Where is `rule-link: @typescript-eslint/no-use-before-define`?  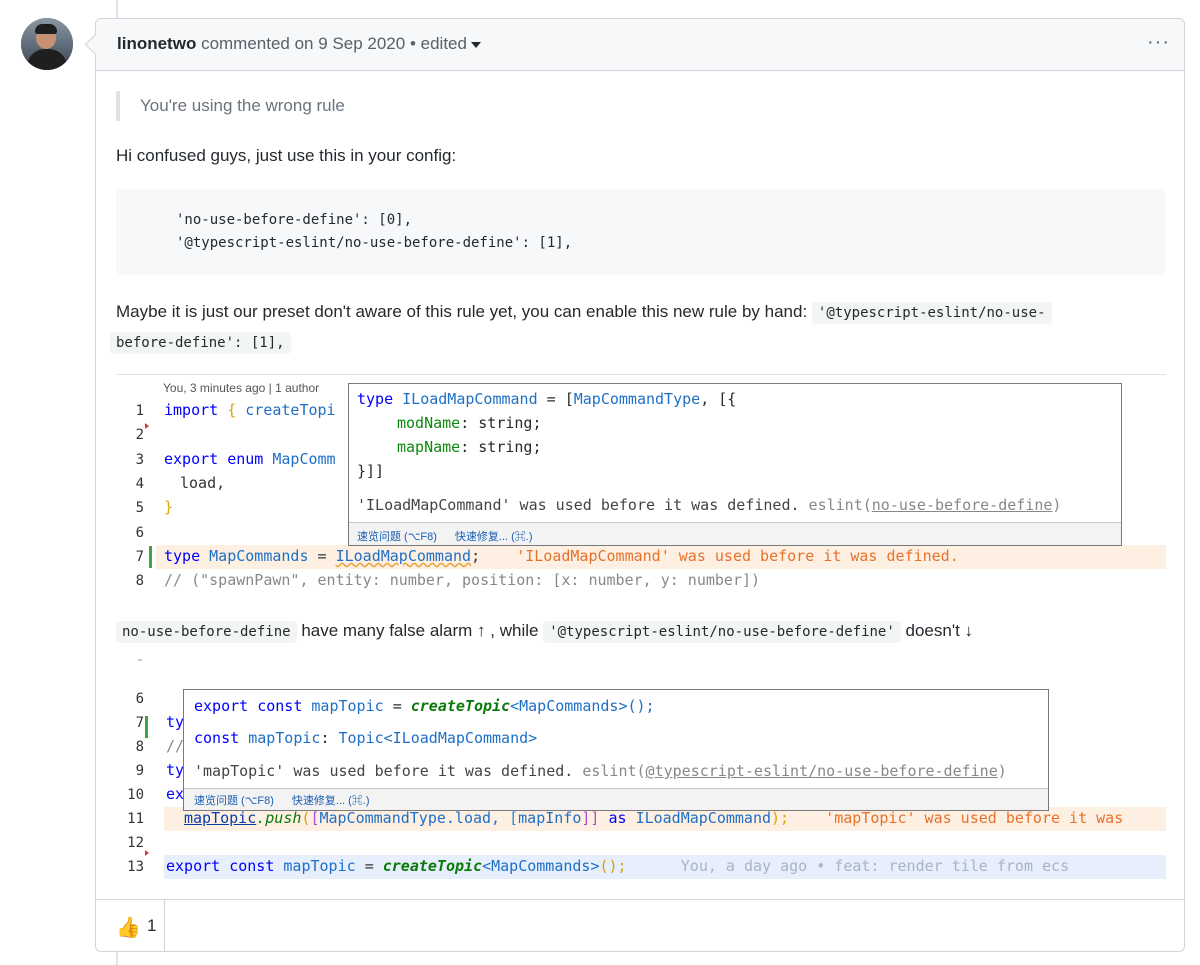 rule-link: @typescript-eslint/no-use-before-define is located at coordinates (822, 771).